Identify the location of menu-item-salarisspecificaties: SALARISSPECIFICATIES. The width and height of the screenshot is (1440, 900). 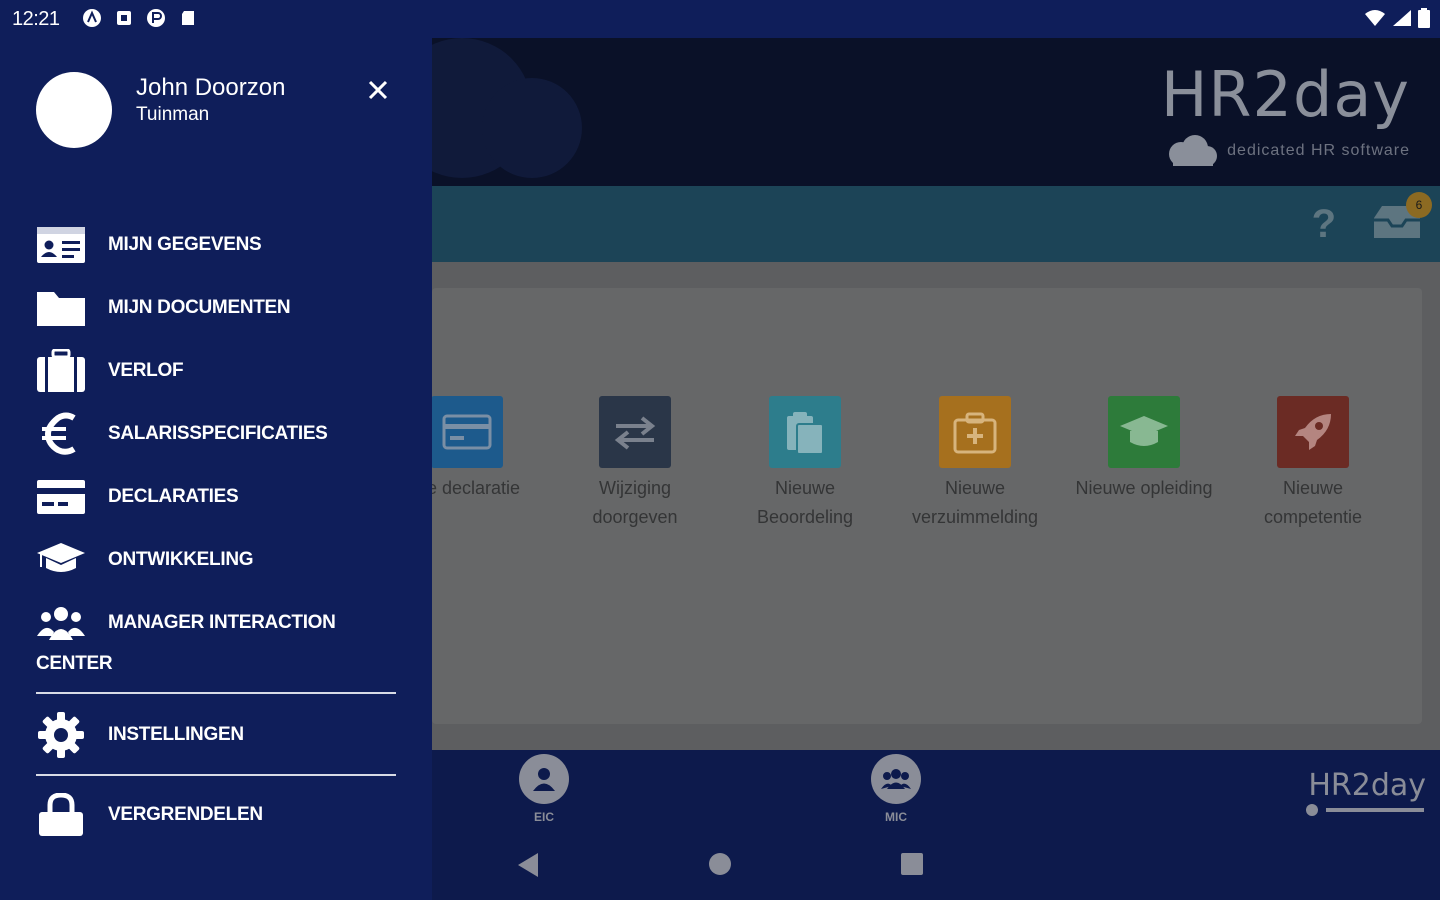
(182, 433).